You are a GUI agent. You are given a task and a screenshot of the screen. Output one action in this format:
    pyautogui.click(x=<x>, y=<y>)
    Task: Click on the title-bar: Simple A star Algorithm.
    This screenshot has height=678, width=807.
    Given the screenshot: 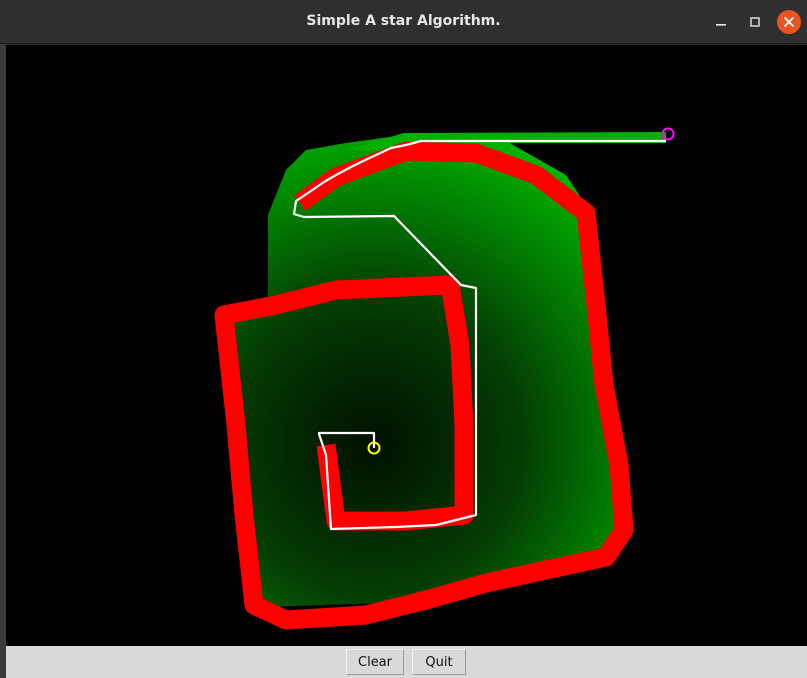 What is the action you would take?
    pyautogui.click(x=403, y=22)
    